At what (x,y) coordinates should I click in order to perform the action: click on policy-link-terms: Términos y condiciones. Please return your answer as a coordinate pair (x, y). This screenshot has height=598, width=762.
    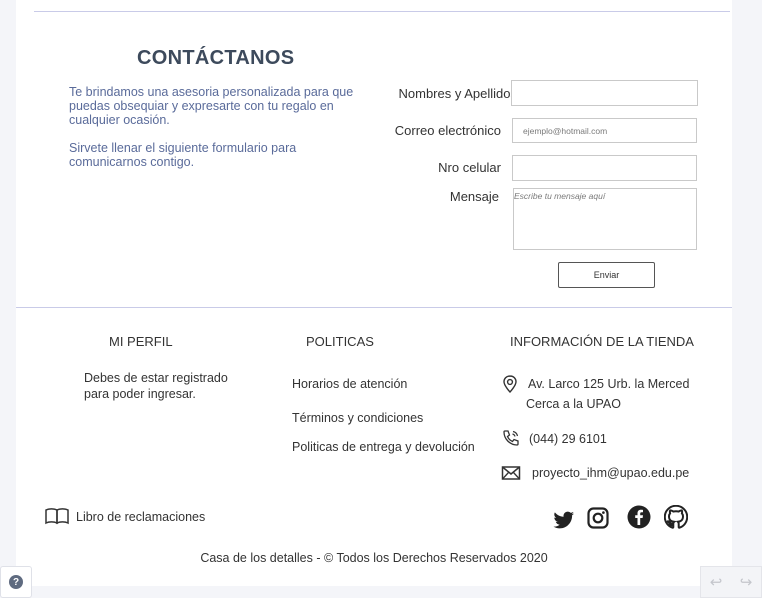
    Looking at the image, I should click on (357, 418).